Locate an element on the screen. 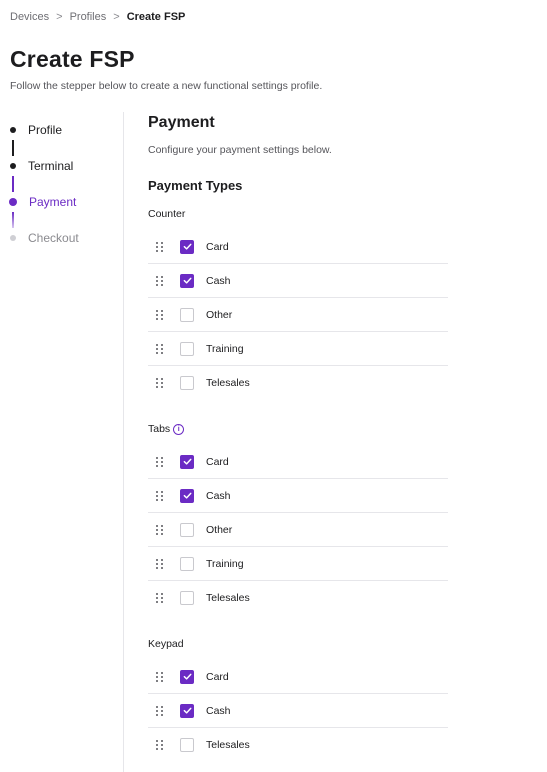 The width and height of the screenshot is (547, 772). group-label: Counter is located at coordinates (298, 214).